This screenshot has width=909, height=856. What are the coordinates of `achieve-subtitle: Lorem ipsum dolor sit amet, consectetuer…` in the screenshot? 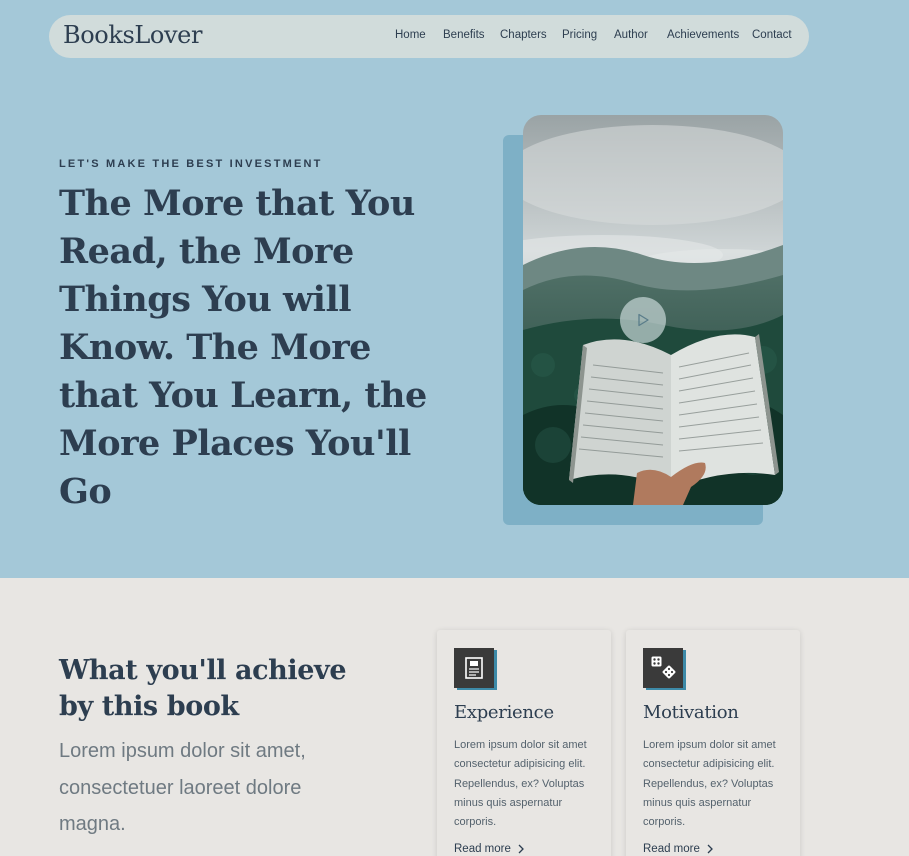 It's located at (182, 787).